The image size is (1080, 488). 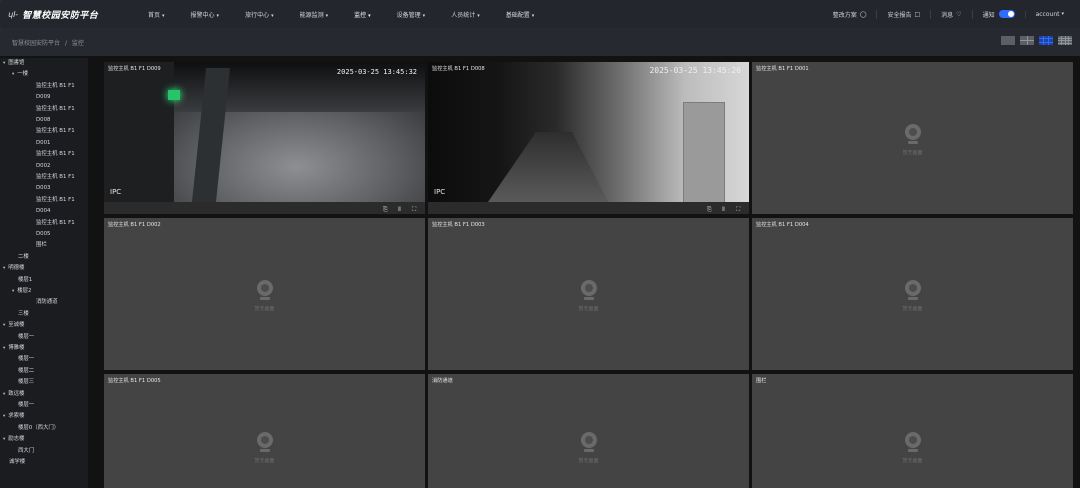 What do you see at coordinates (1027, 40) in the screenshot?
I see `layout-4-button` at bounding box center [1027, 40].